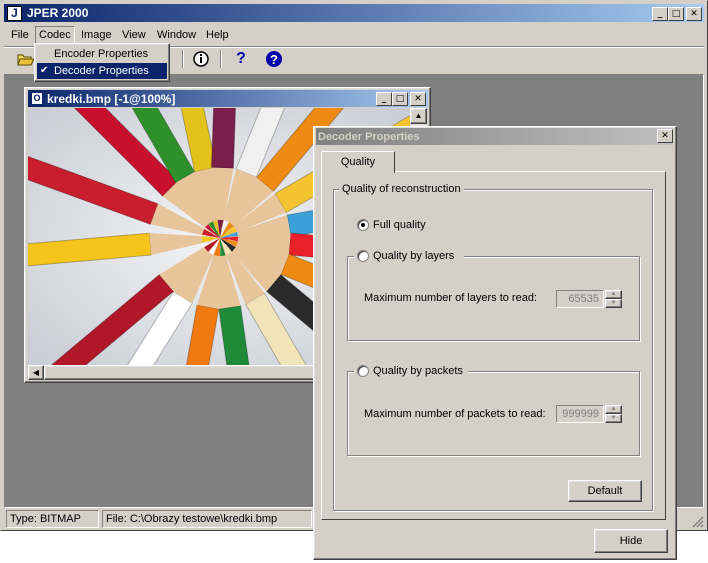  Describe the element at coordinates (384, 99) in the screenshot. I see `image-minimize-button: _` at that location.